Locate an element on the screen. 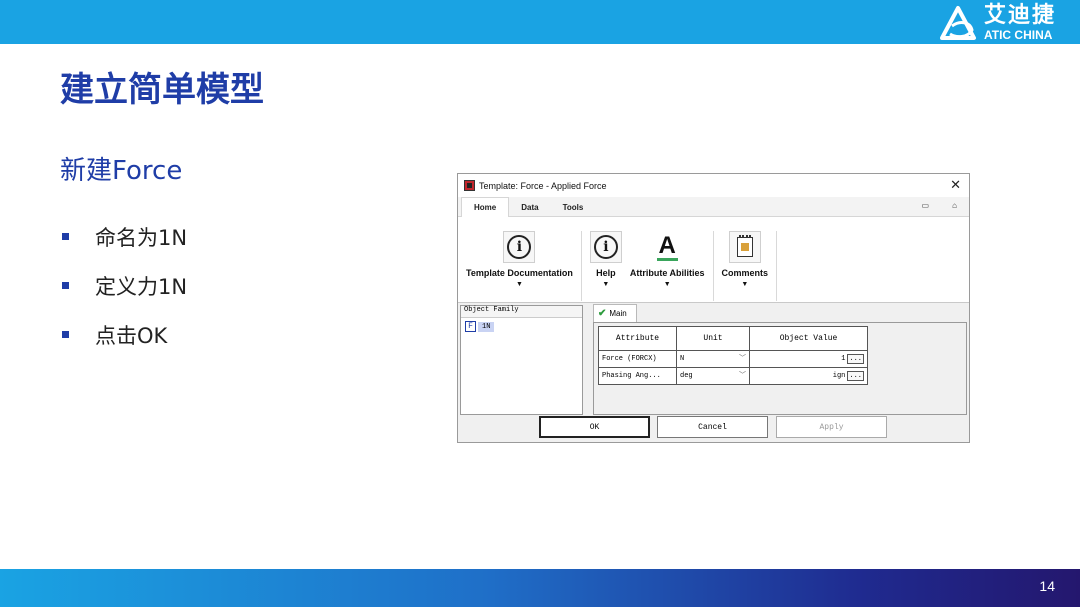  close-icon: ✕ is located at coordinates (955, 185).